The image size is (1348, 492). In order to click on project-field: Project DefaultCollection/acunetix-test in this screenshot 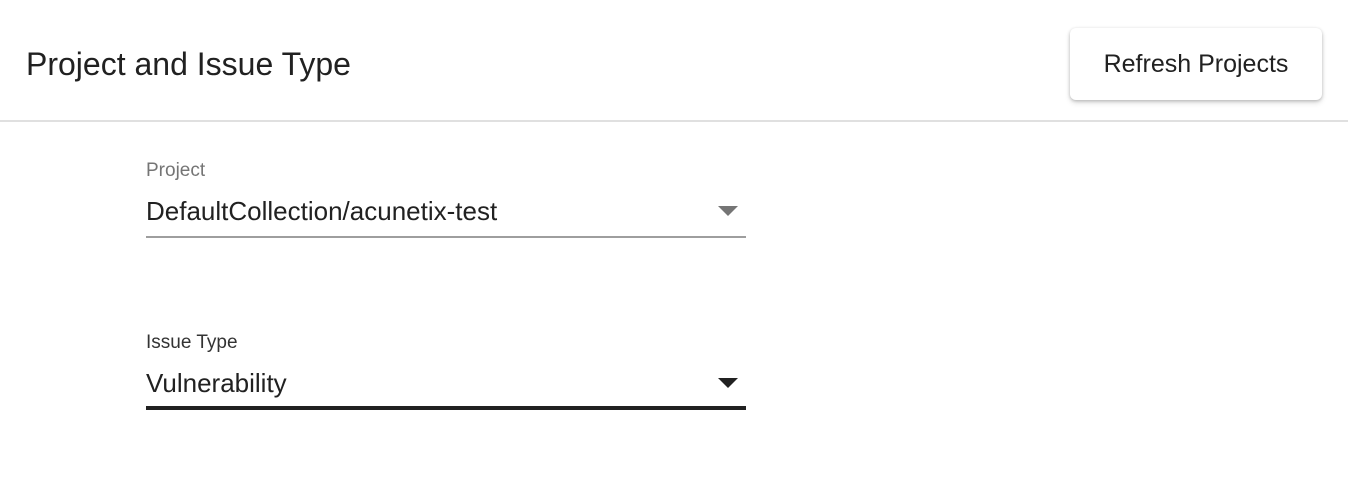, I will do `click(446, 198)`.